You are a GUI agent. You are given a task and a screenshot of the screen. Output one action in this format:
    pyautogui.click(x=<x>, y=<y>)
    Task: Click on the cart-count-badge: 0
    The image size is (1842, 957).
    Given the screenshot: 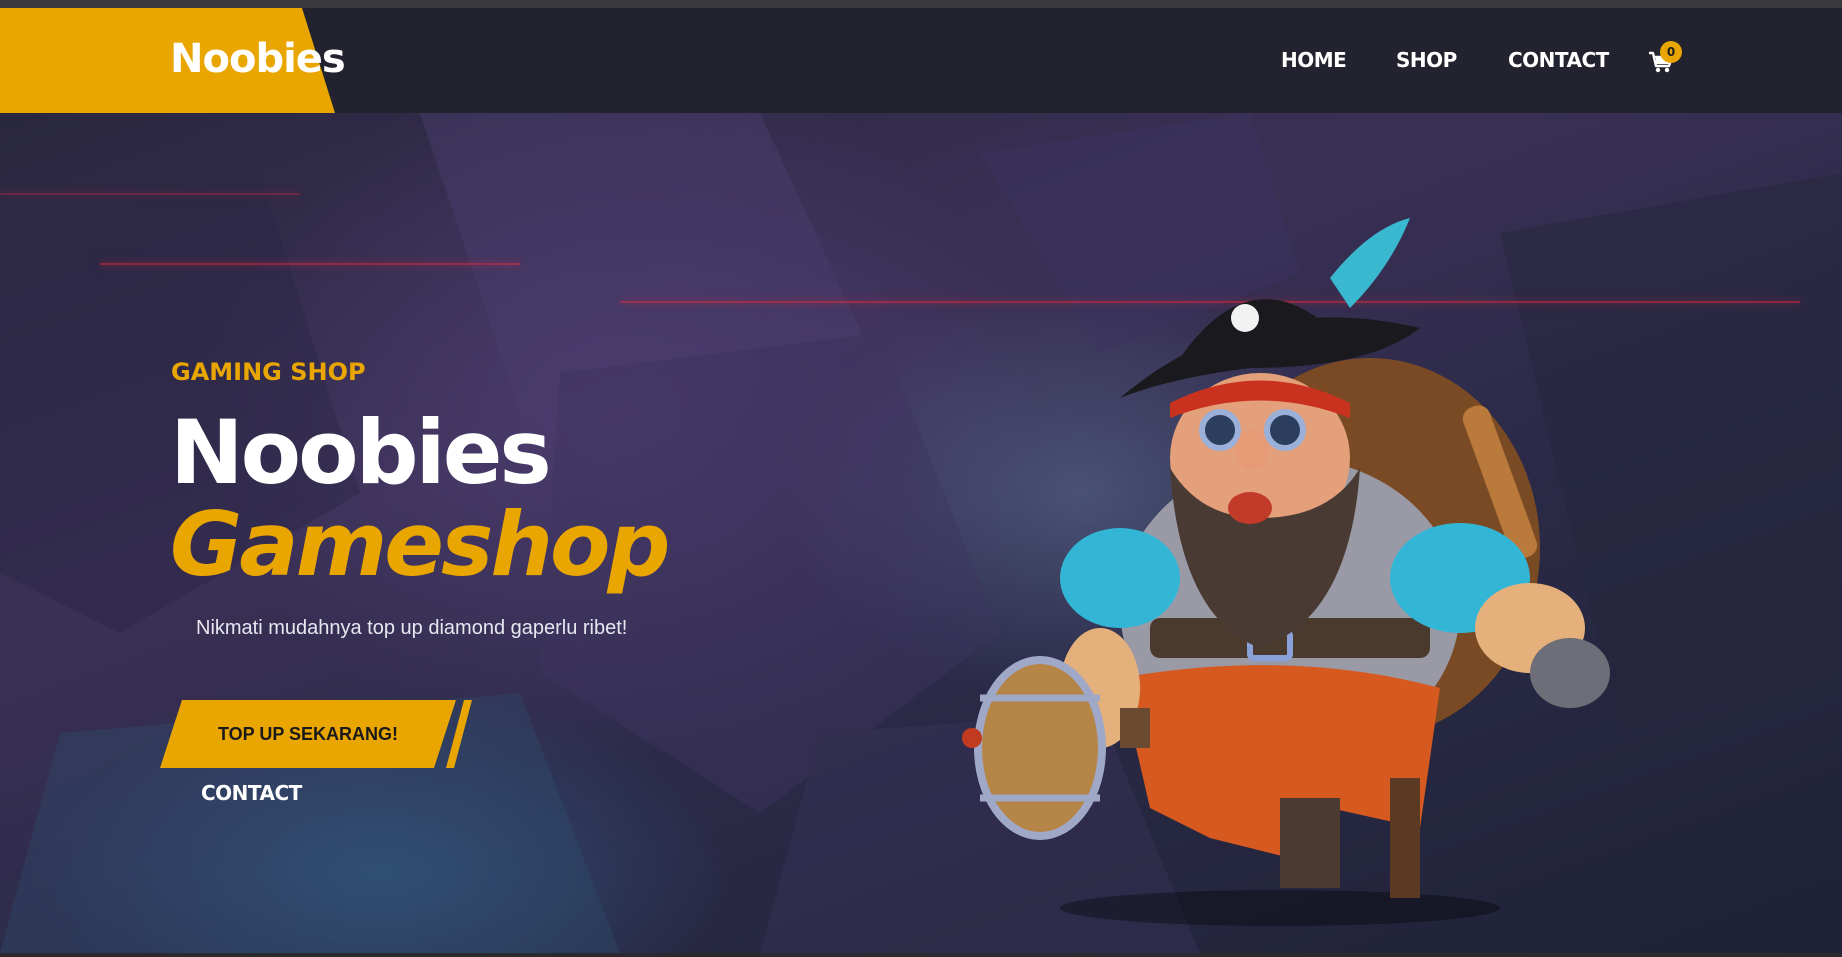 What is the action you would take?
    pyautogui.click(x=1671, y=52)
    